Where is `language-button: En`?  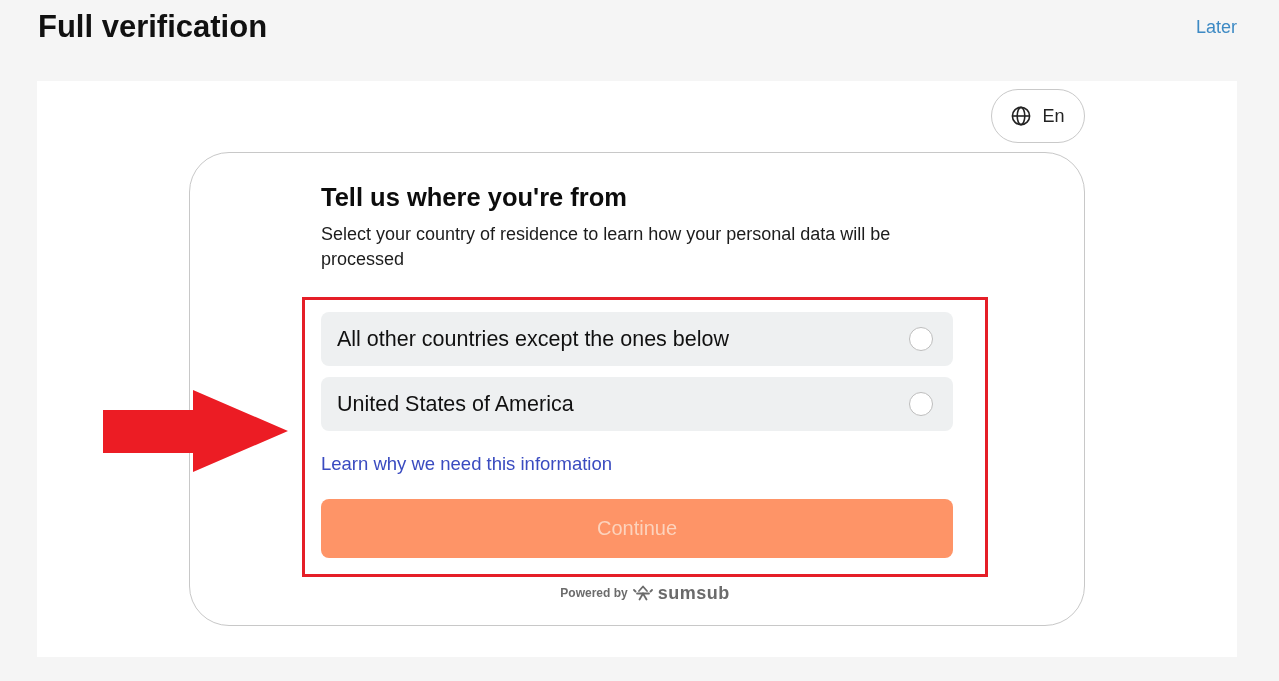 language-button: En is located at coordinates (1038, 116).